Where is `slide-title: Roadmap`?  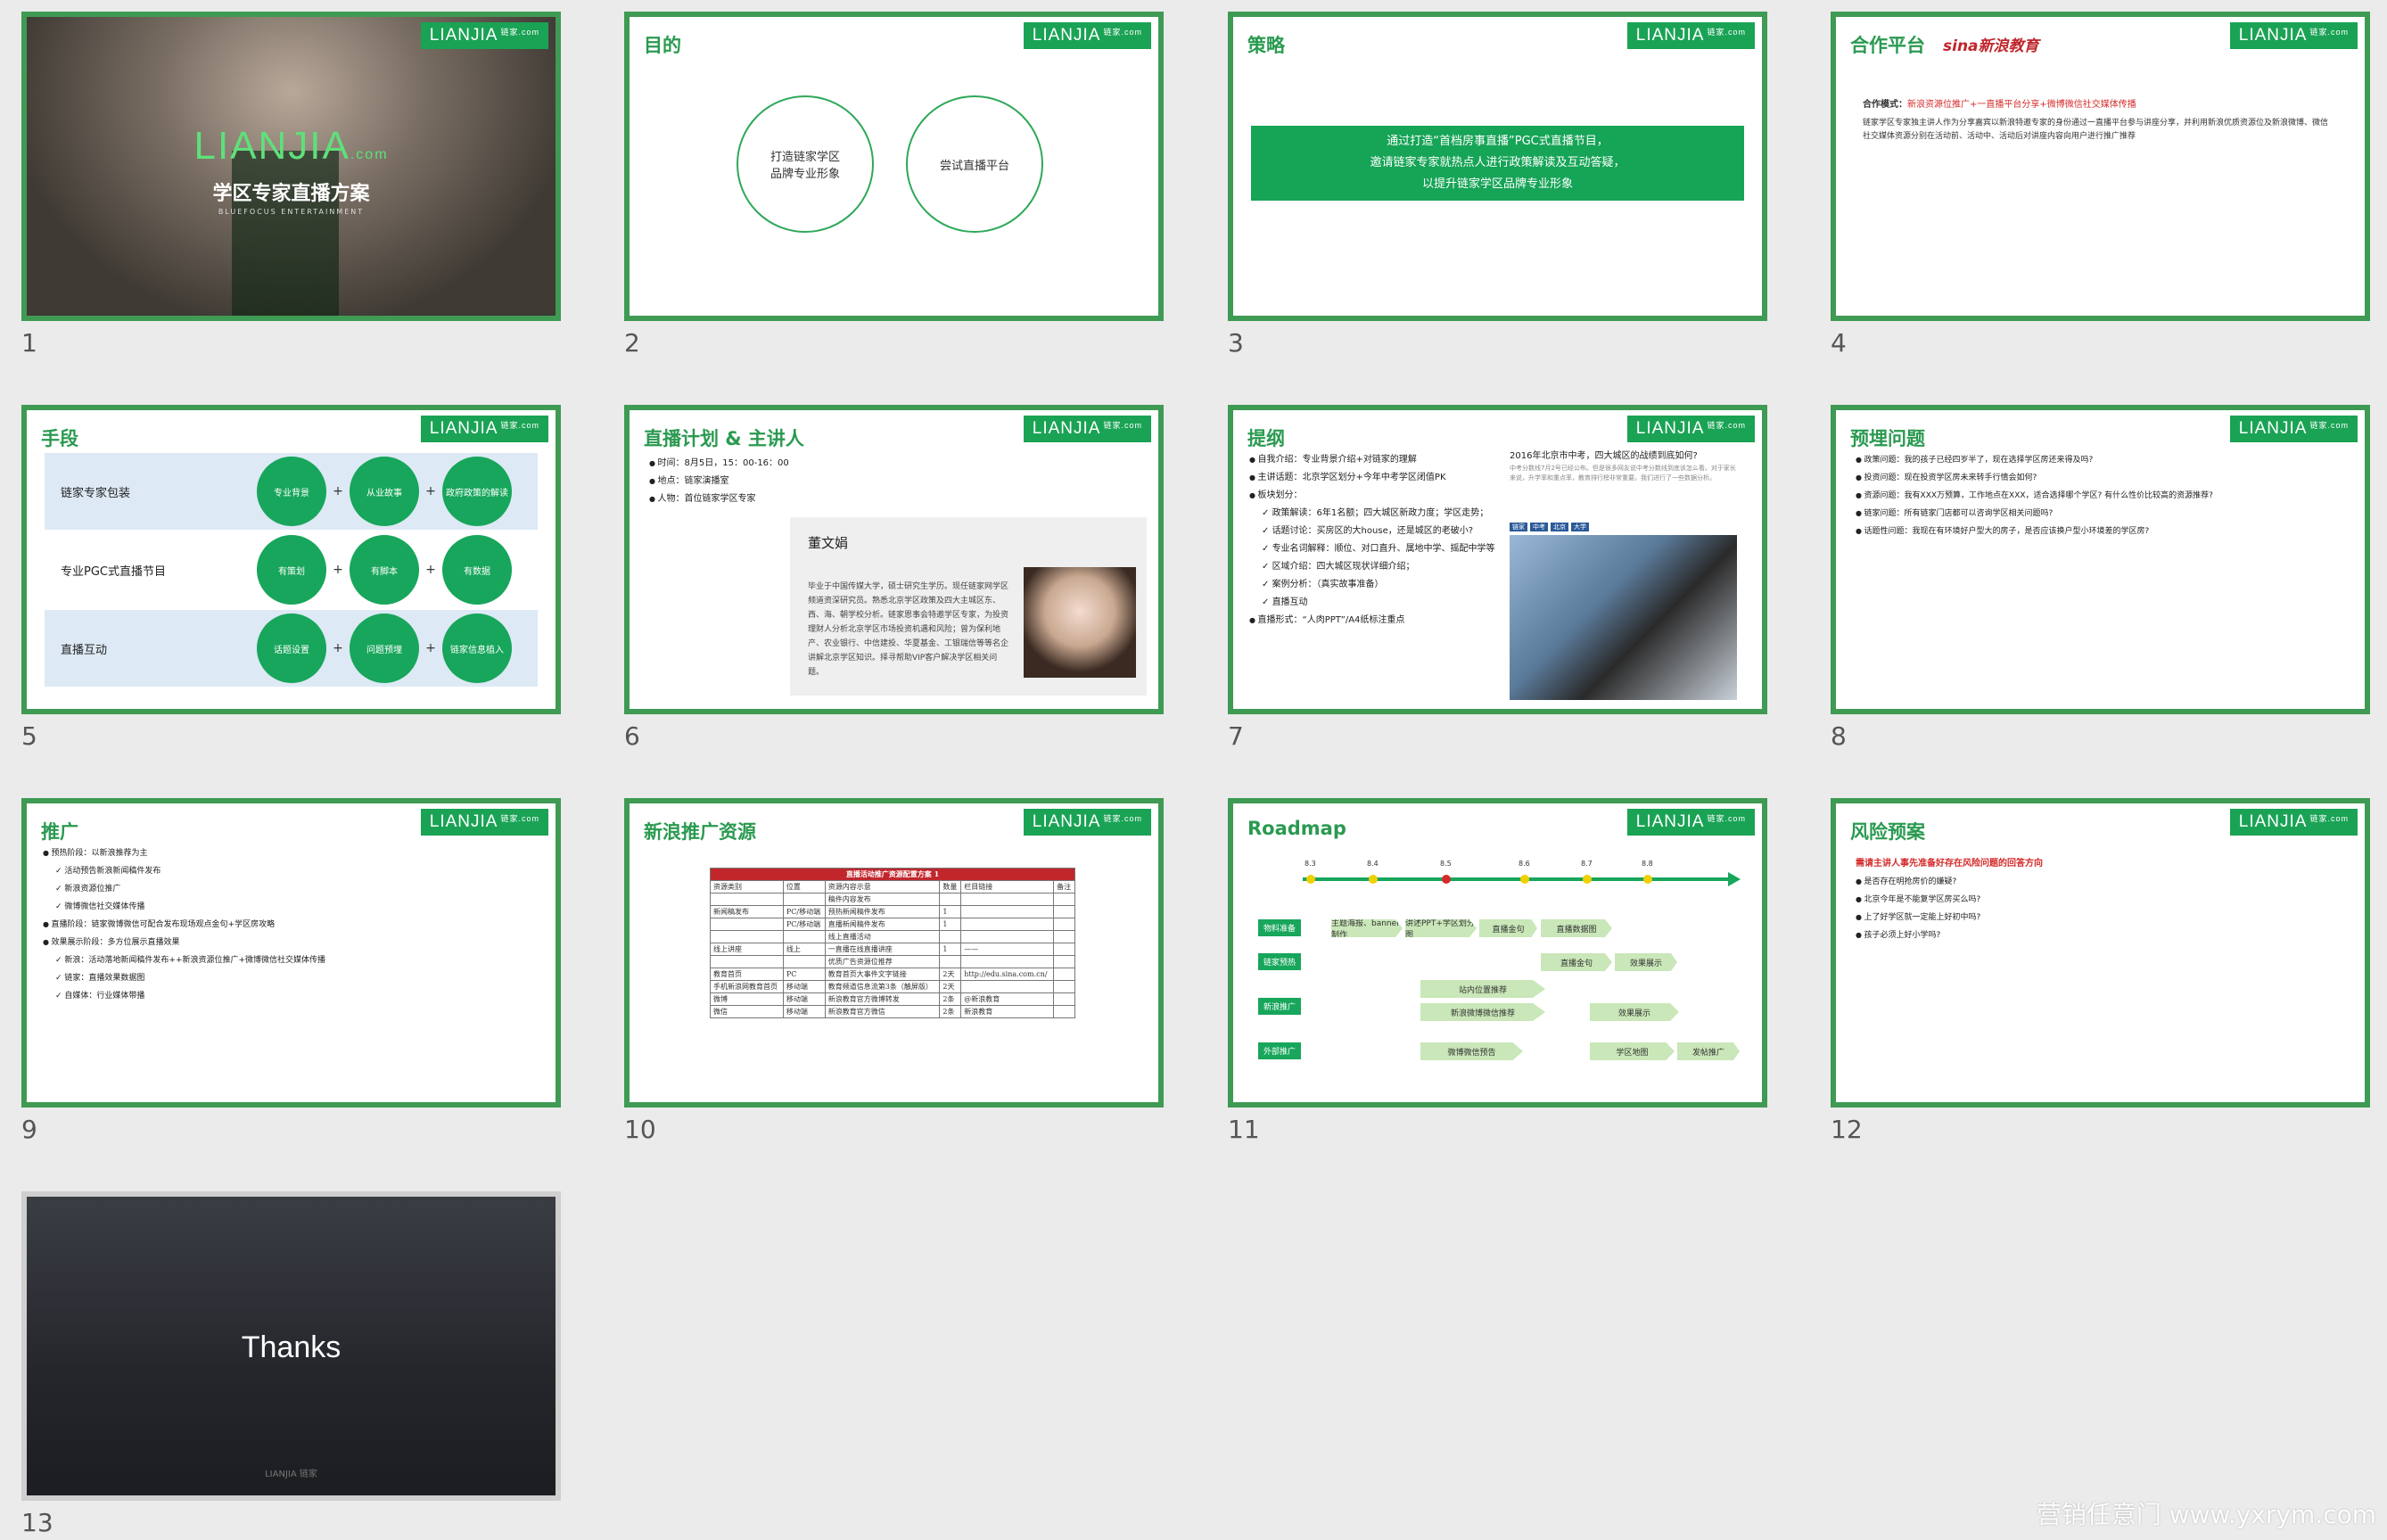 slide-title: Roadmap is located at coordinates (1296, 828).